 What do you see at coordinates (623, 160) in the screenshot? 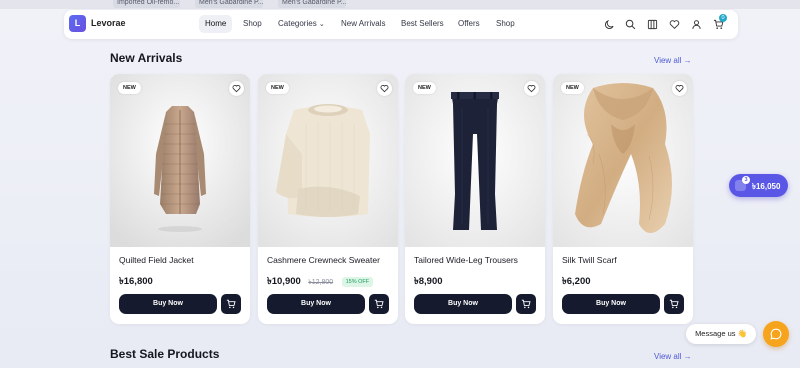
I see `product-image-scarf` at bounding box center [623, 160].